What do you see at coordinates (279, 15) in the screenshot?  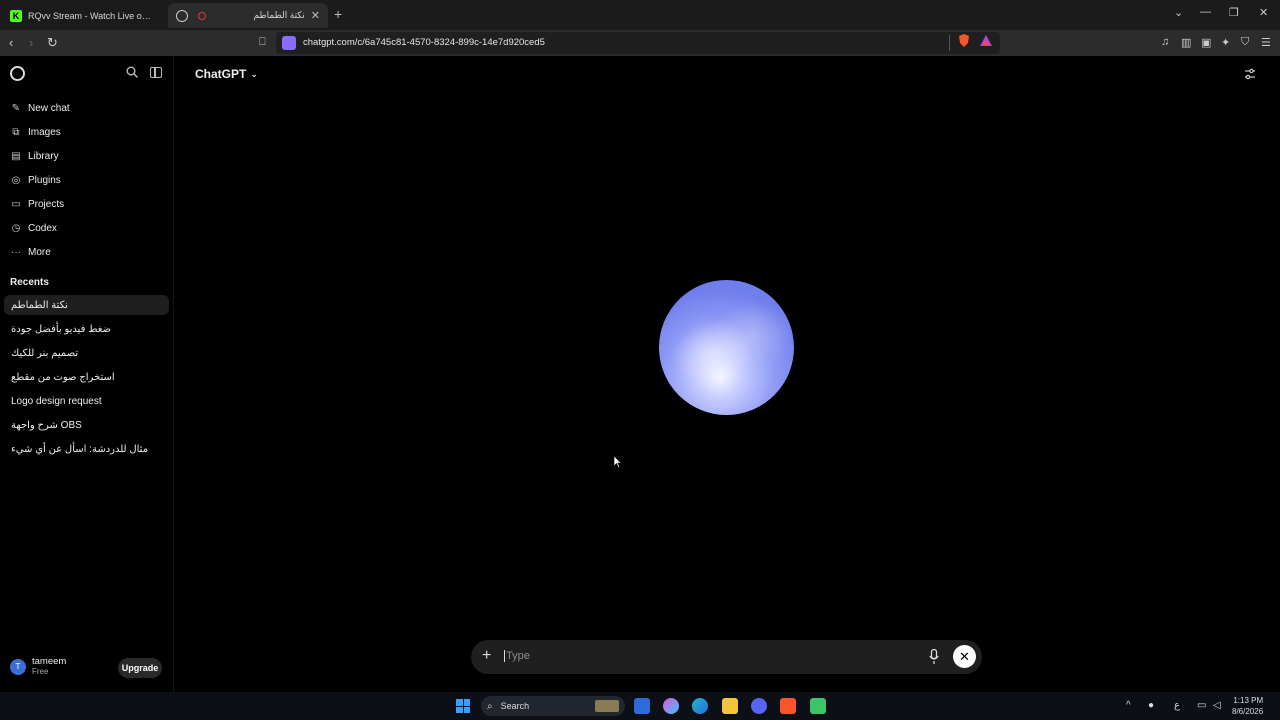 I see `tab-title: نكتة الطماطم` at bounding box center [279, 15].